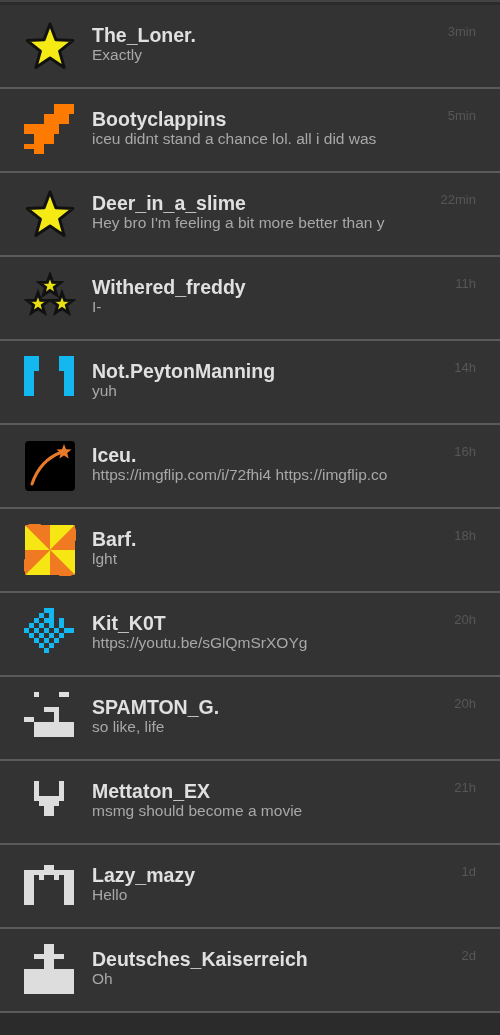  Describe the element at coordinates (50, 550) in the screenshot. I see `pinwheel-icon` at that location.